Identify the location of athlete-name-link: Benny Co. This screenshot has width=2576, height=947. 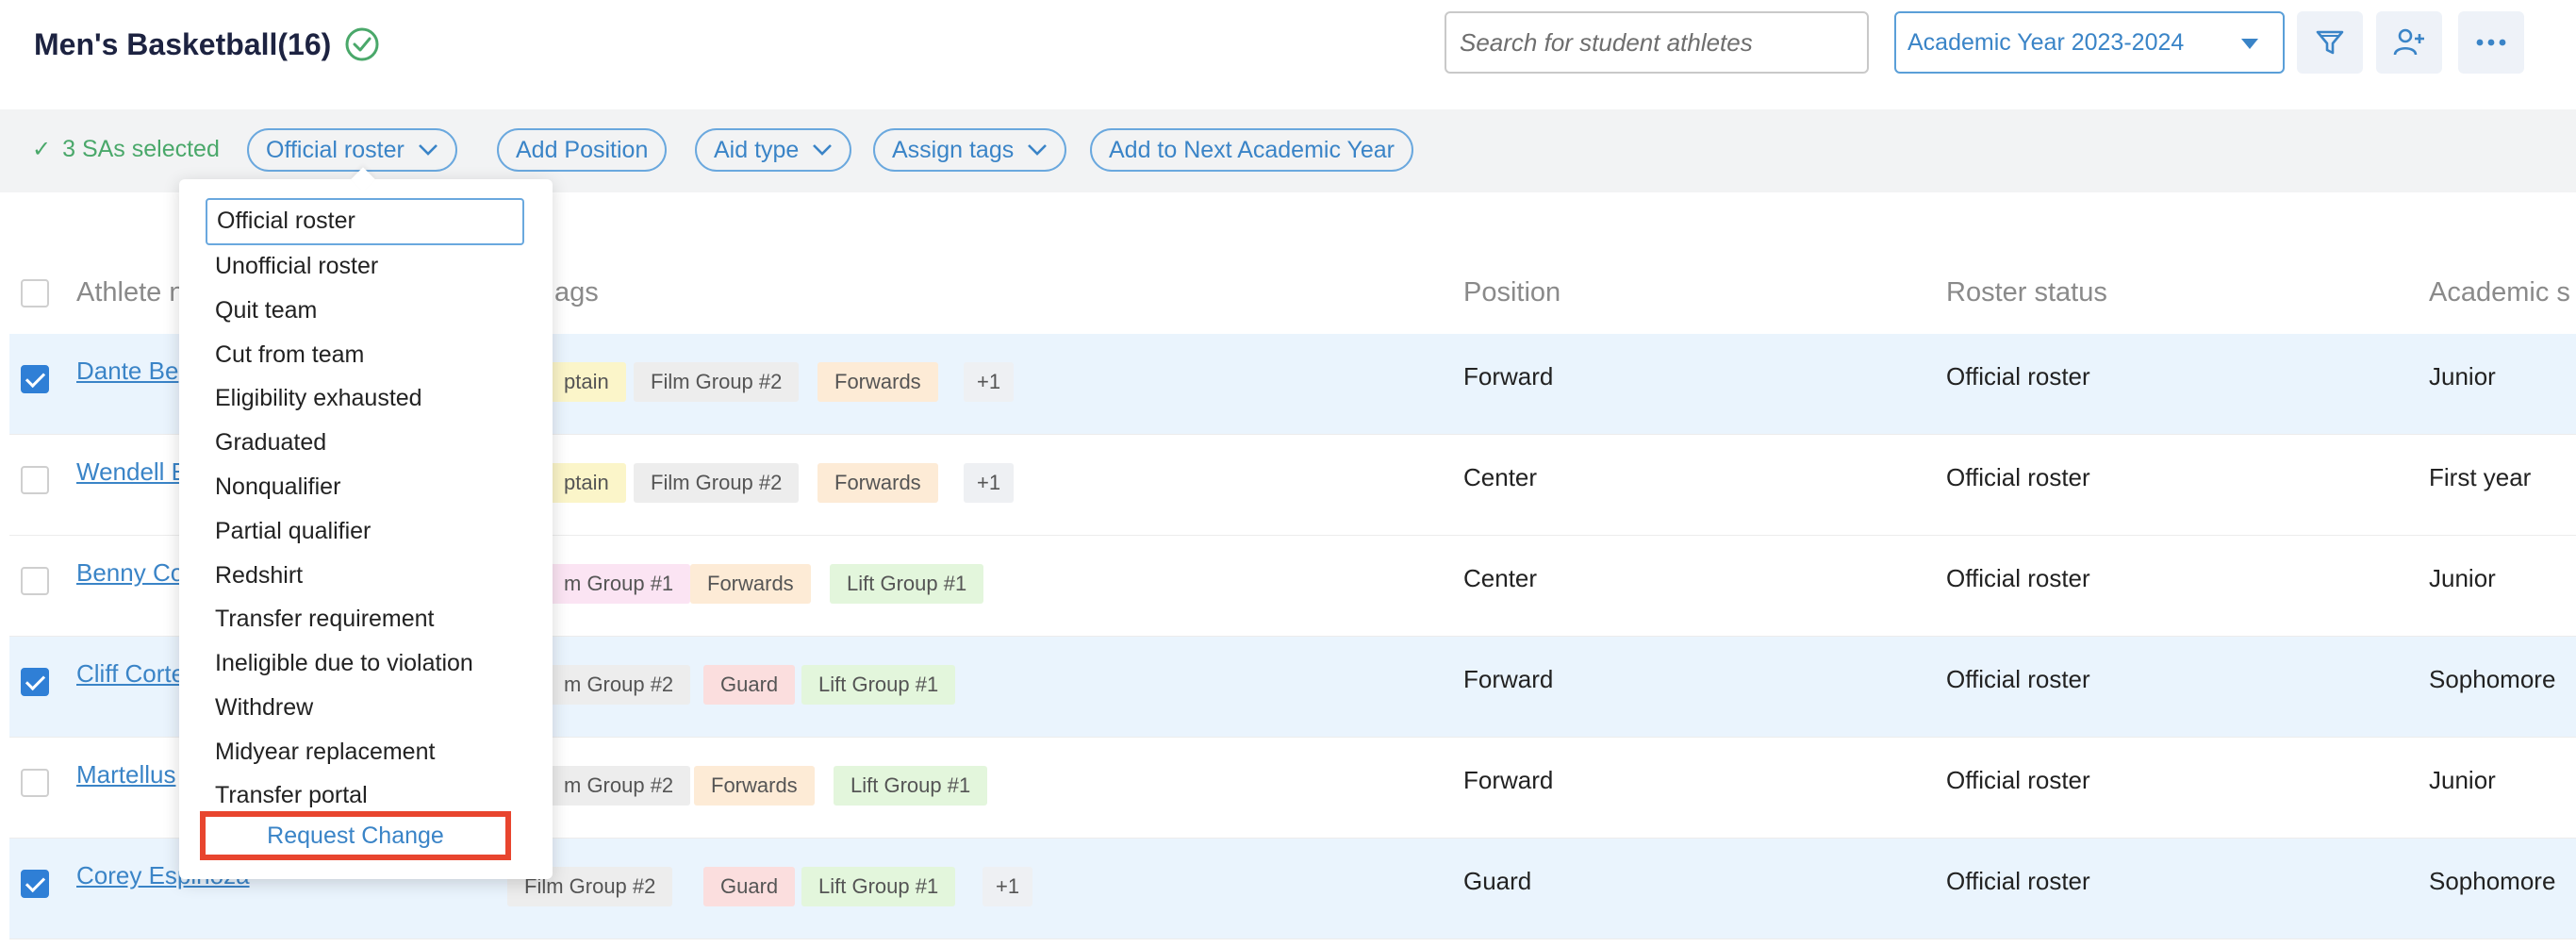
(130, 573).